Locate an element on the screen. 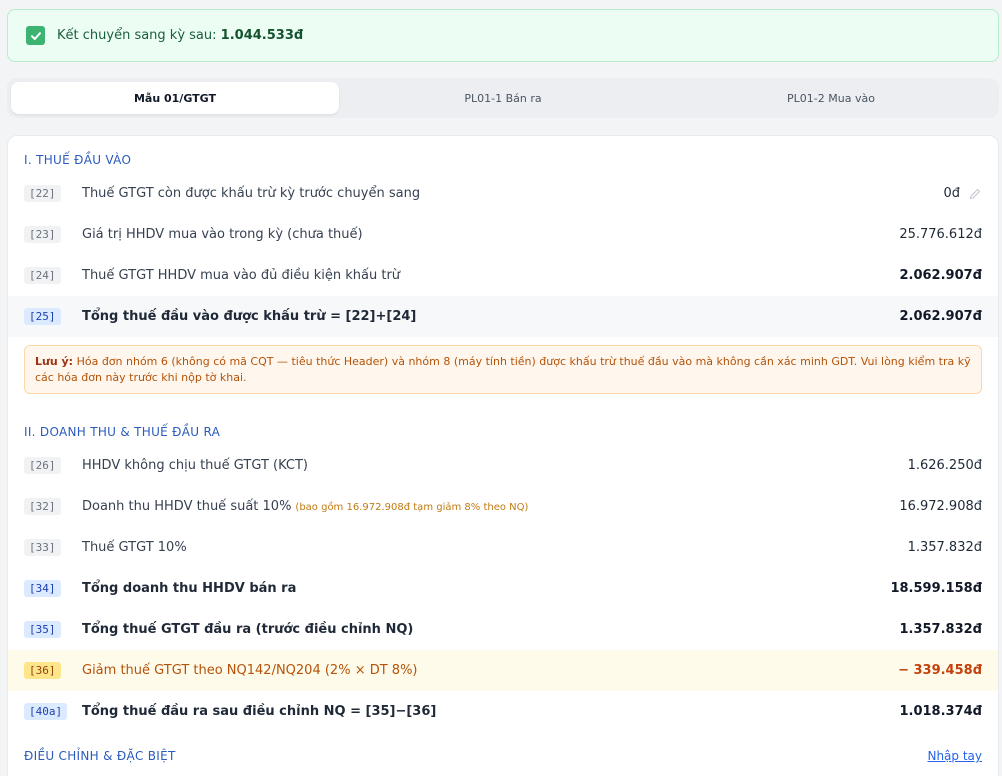 The height and width of the screenshot is (776, 1002). row-code: [36] is located at coordinates (42, 670).